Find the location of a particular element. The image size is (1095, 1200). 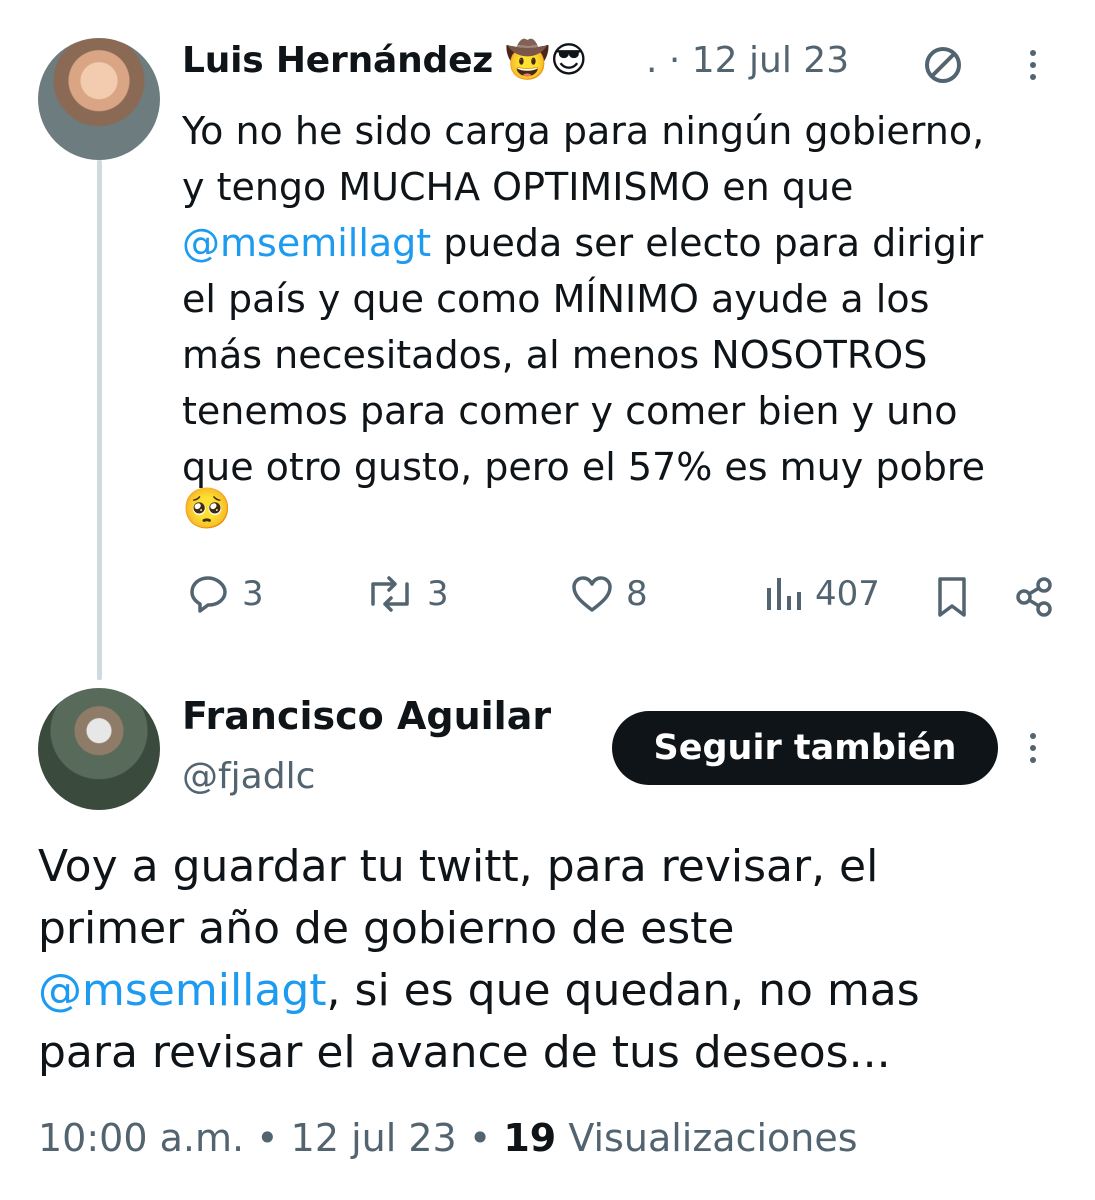

author-handle: @fjadlc is located at coordinates (248, 776).